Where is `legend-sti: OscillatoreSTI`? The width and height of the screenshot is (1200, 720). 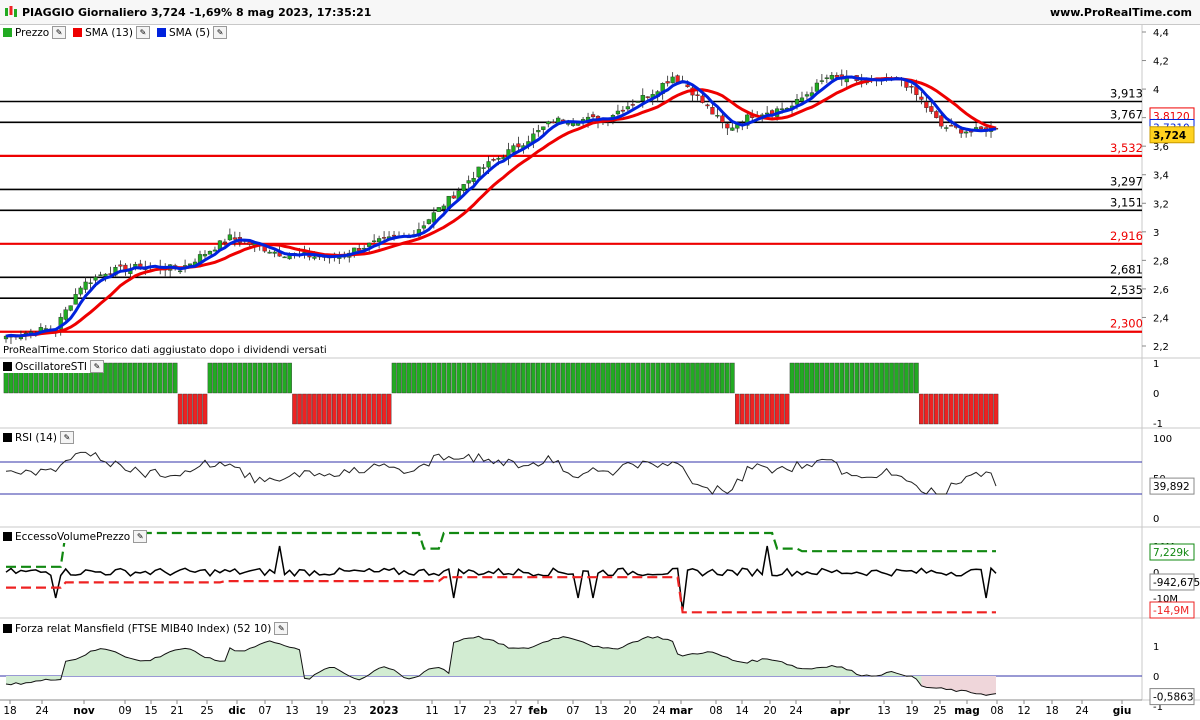
legend-sti: OscillatoreSTI is located at coordinates (51, 367).